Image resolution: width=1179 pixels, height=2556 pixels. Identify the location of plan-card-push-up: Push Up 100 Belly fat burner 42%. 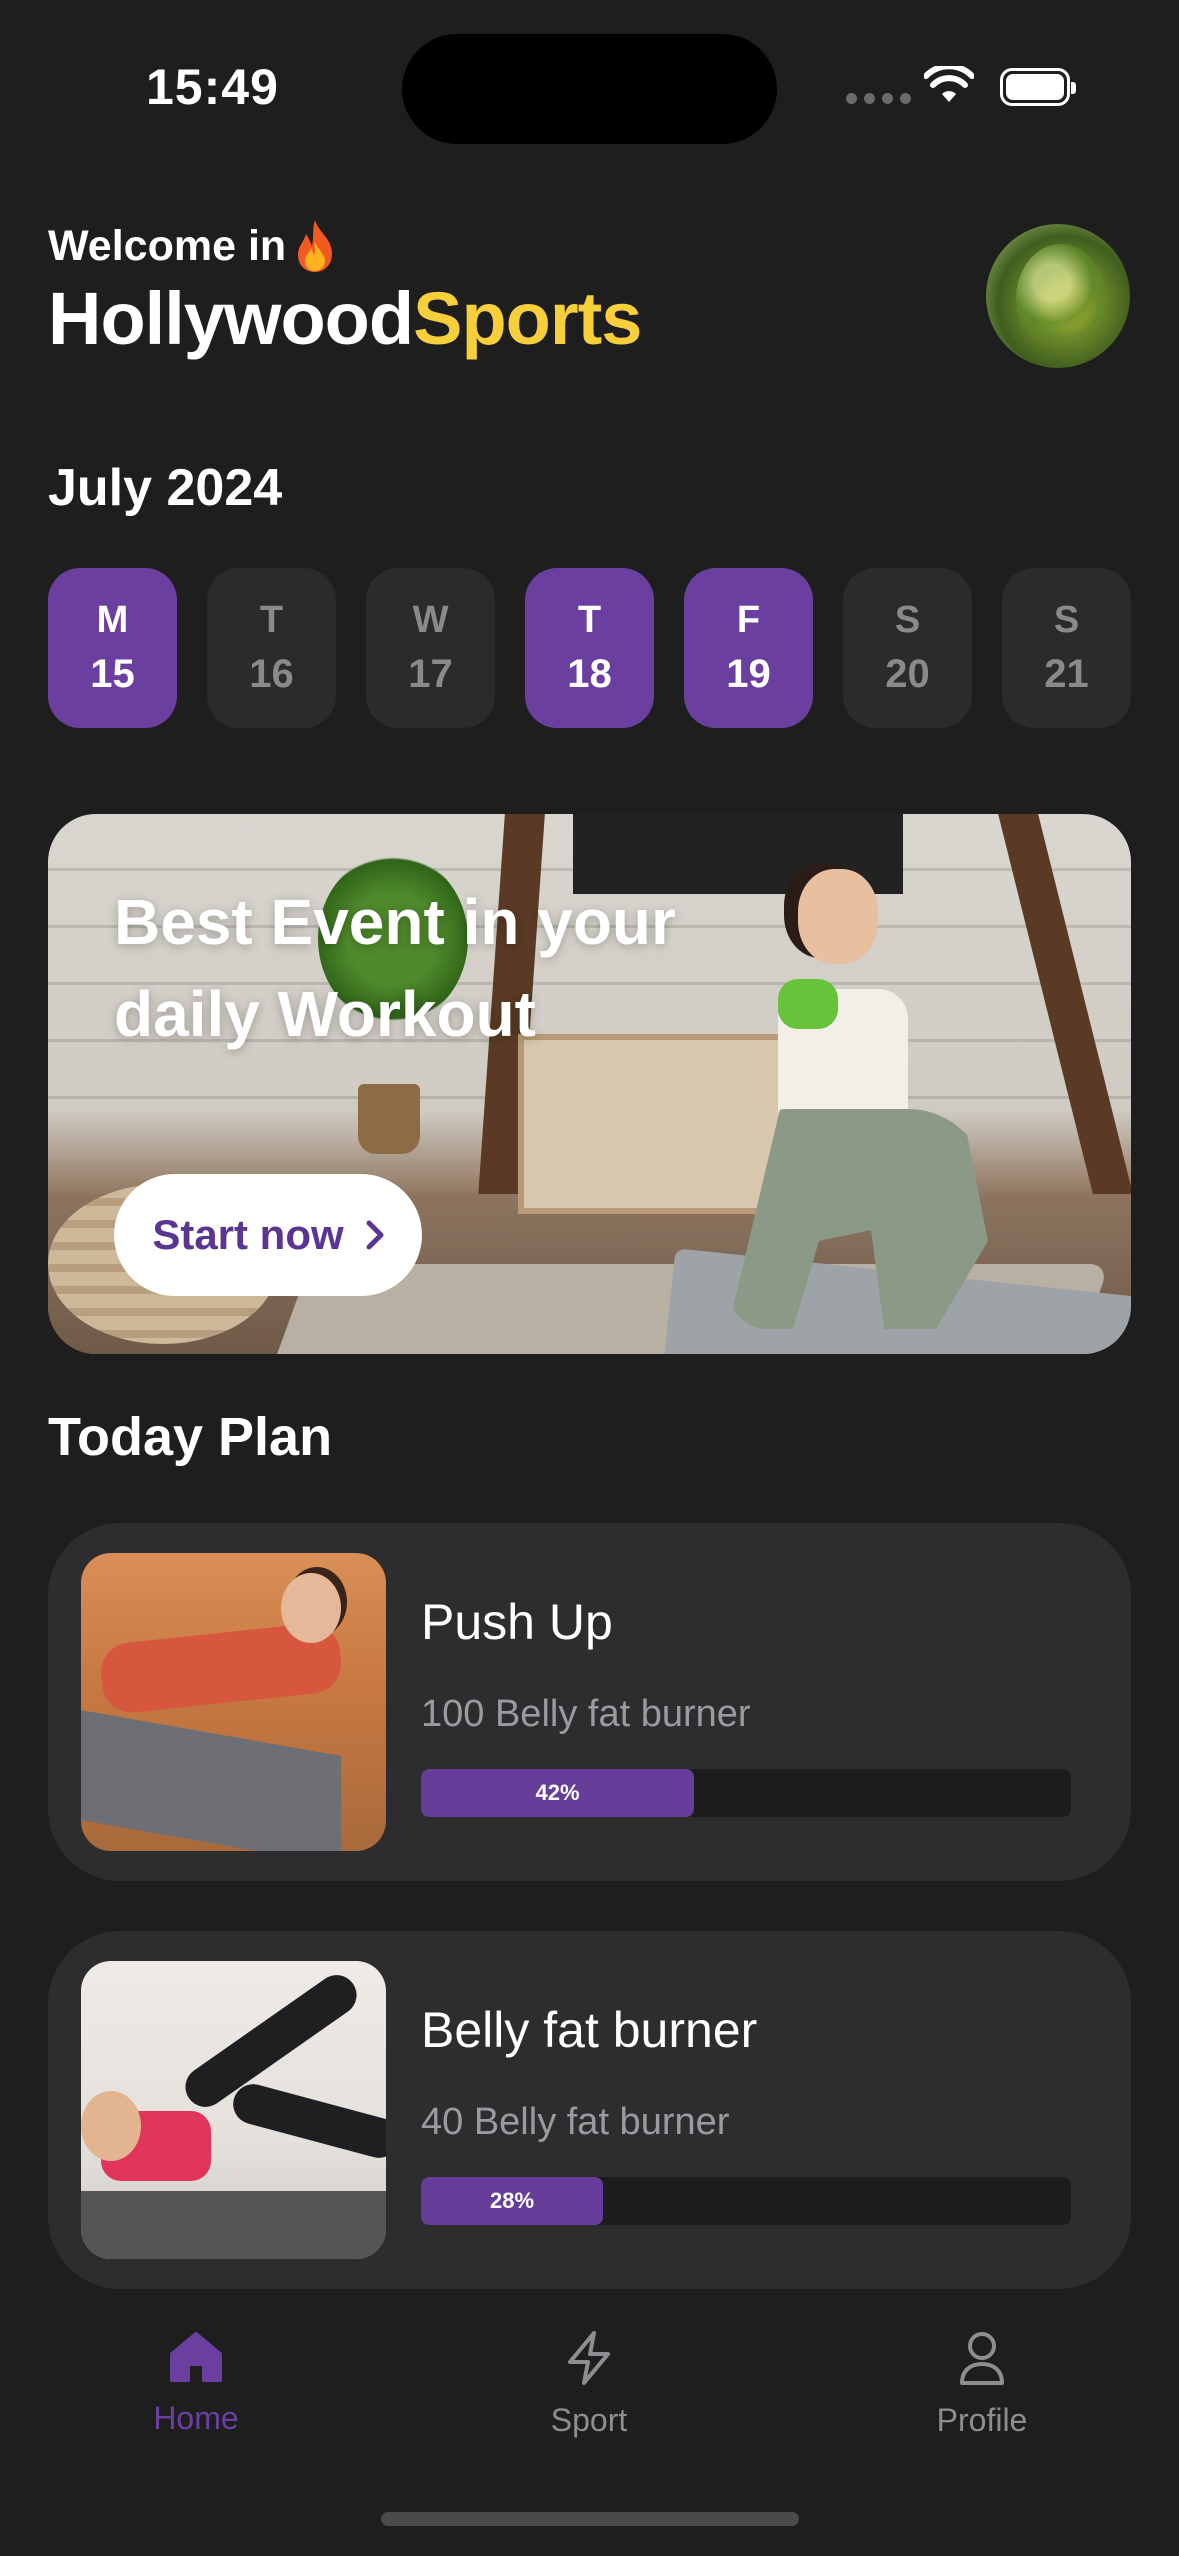
(589, 1702).